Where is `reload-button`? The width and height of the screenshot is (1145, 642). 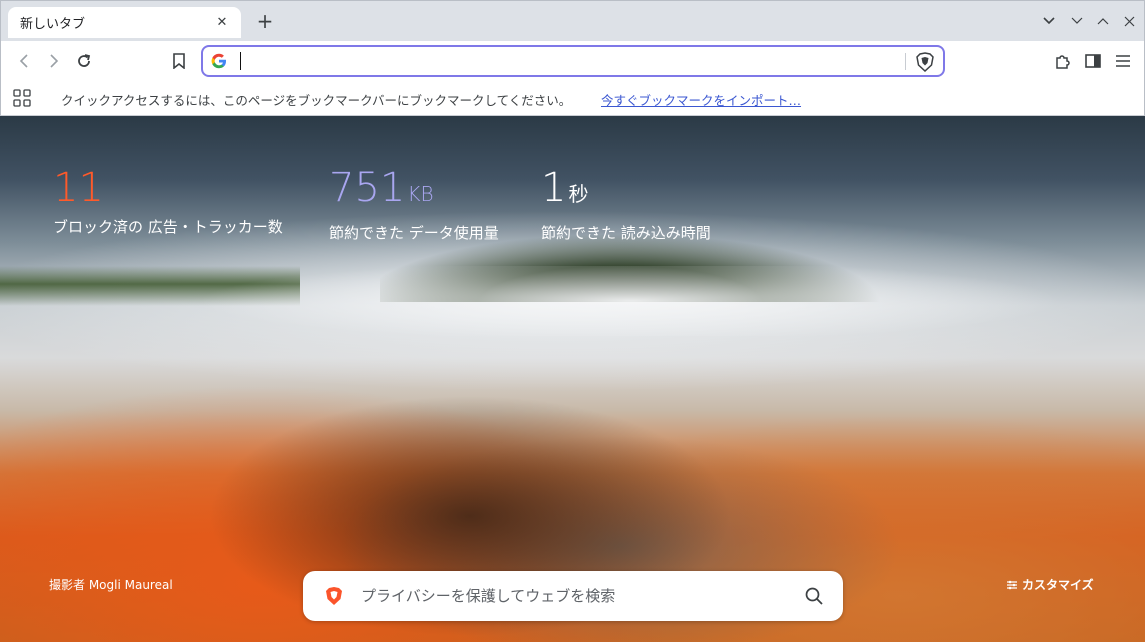 reload-button is located at coordinates (84, 61).